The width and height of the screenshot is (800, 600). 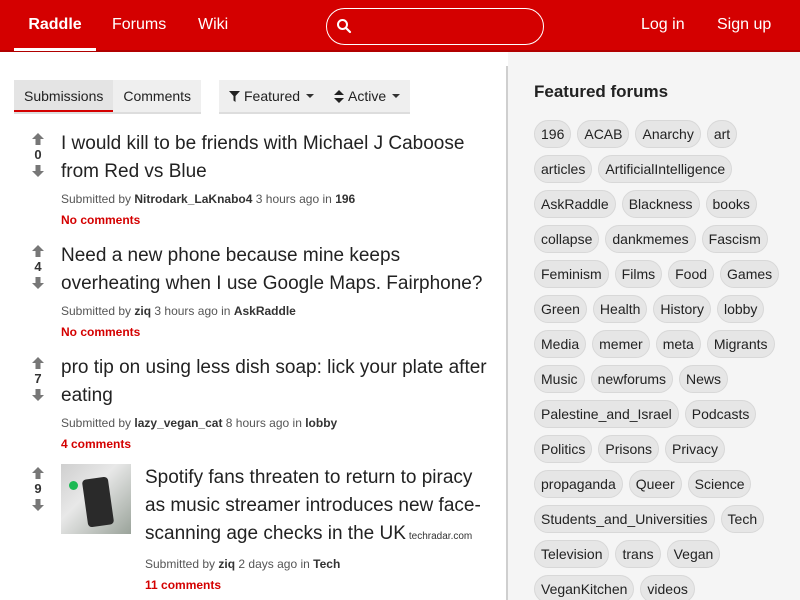 I want to click on submission-forum: AskRaddle, so click(x=265, y=311).